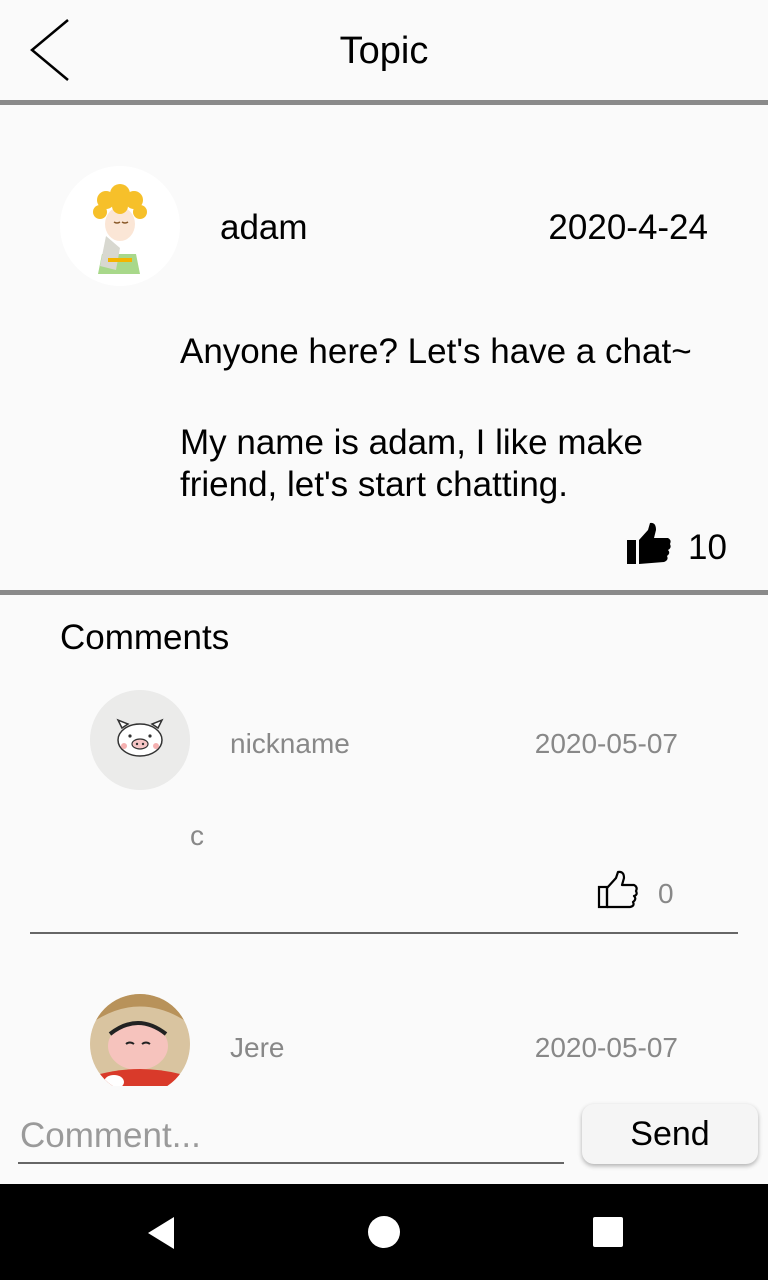 The width and height of the screenshot is (768, 1280). Describe the element at coordinates (257, 1048) in the screenshot. I see `comment-author-name: Jere` at that location.